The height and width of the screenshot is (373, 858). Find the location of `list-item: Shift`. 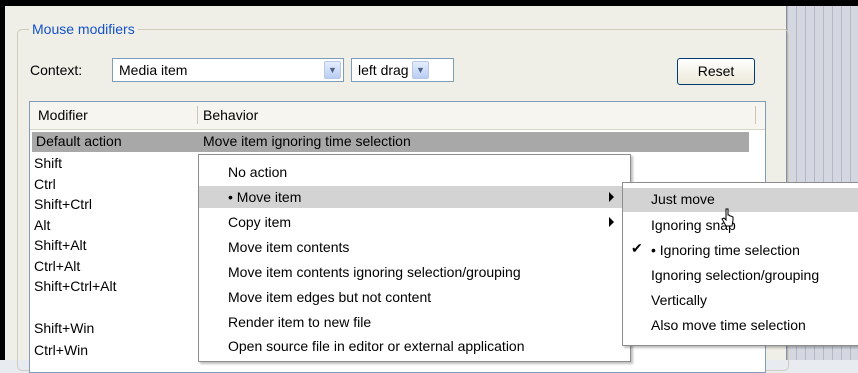

list-item: Shift is located at coordinates (48, 163).